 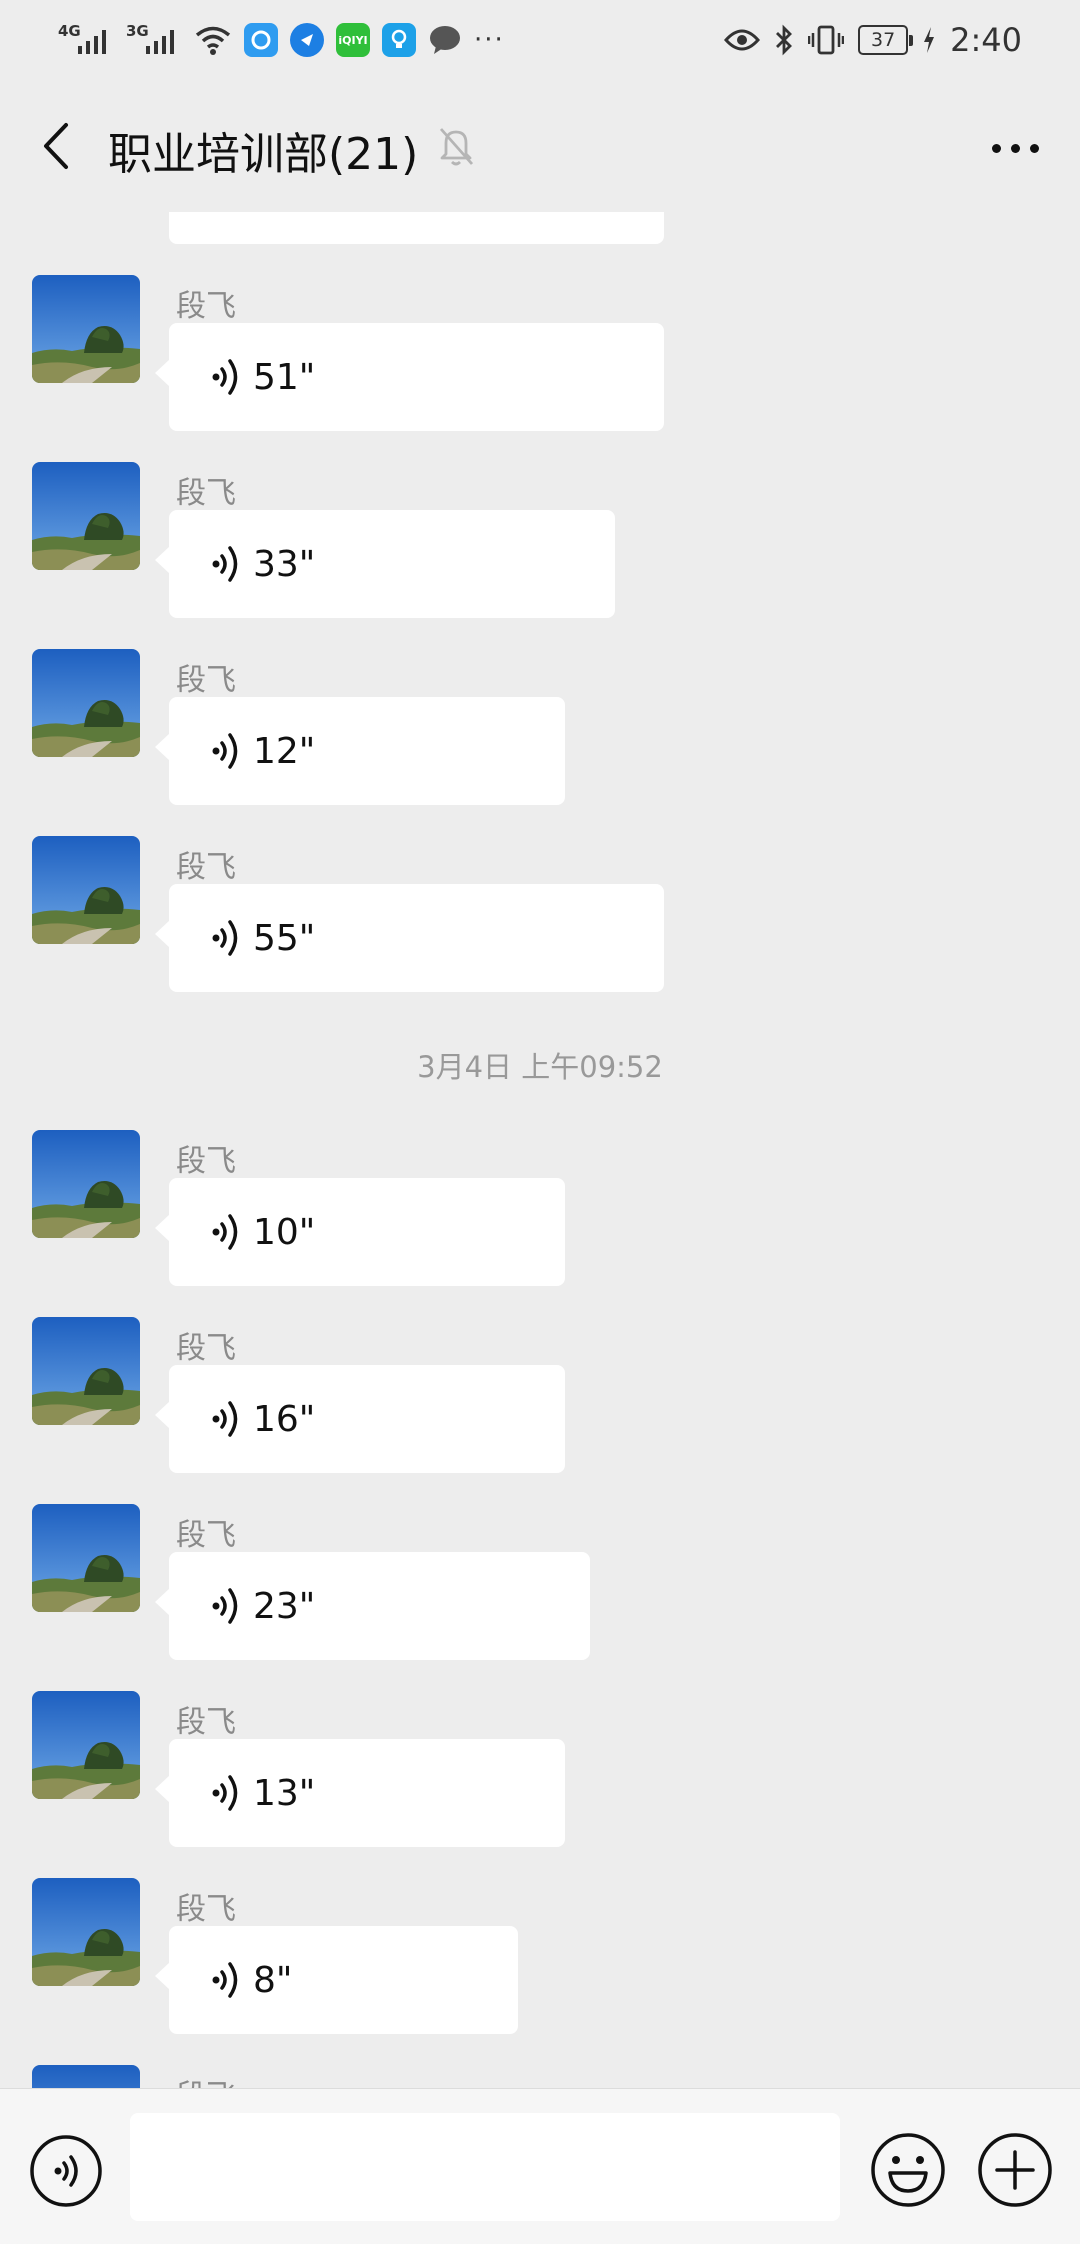 I want to click on voice-duration: 16", so click(x=284, y=1419).